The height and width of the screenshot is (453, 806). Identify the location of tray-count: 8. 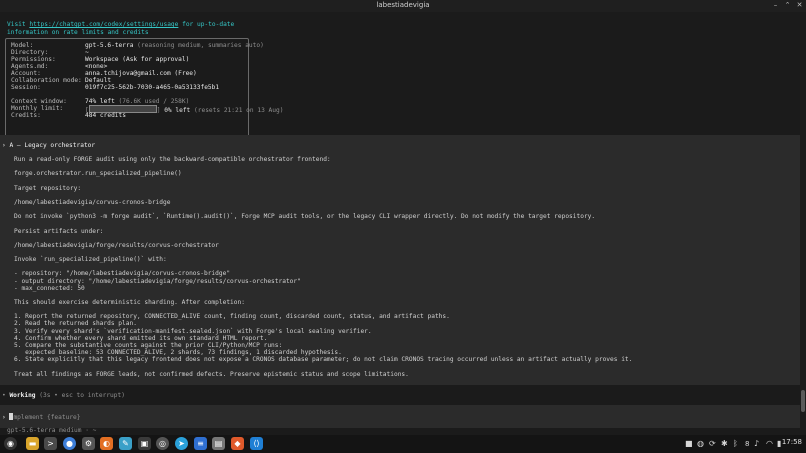
(747, 444).